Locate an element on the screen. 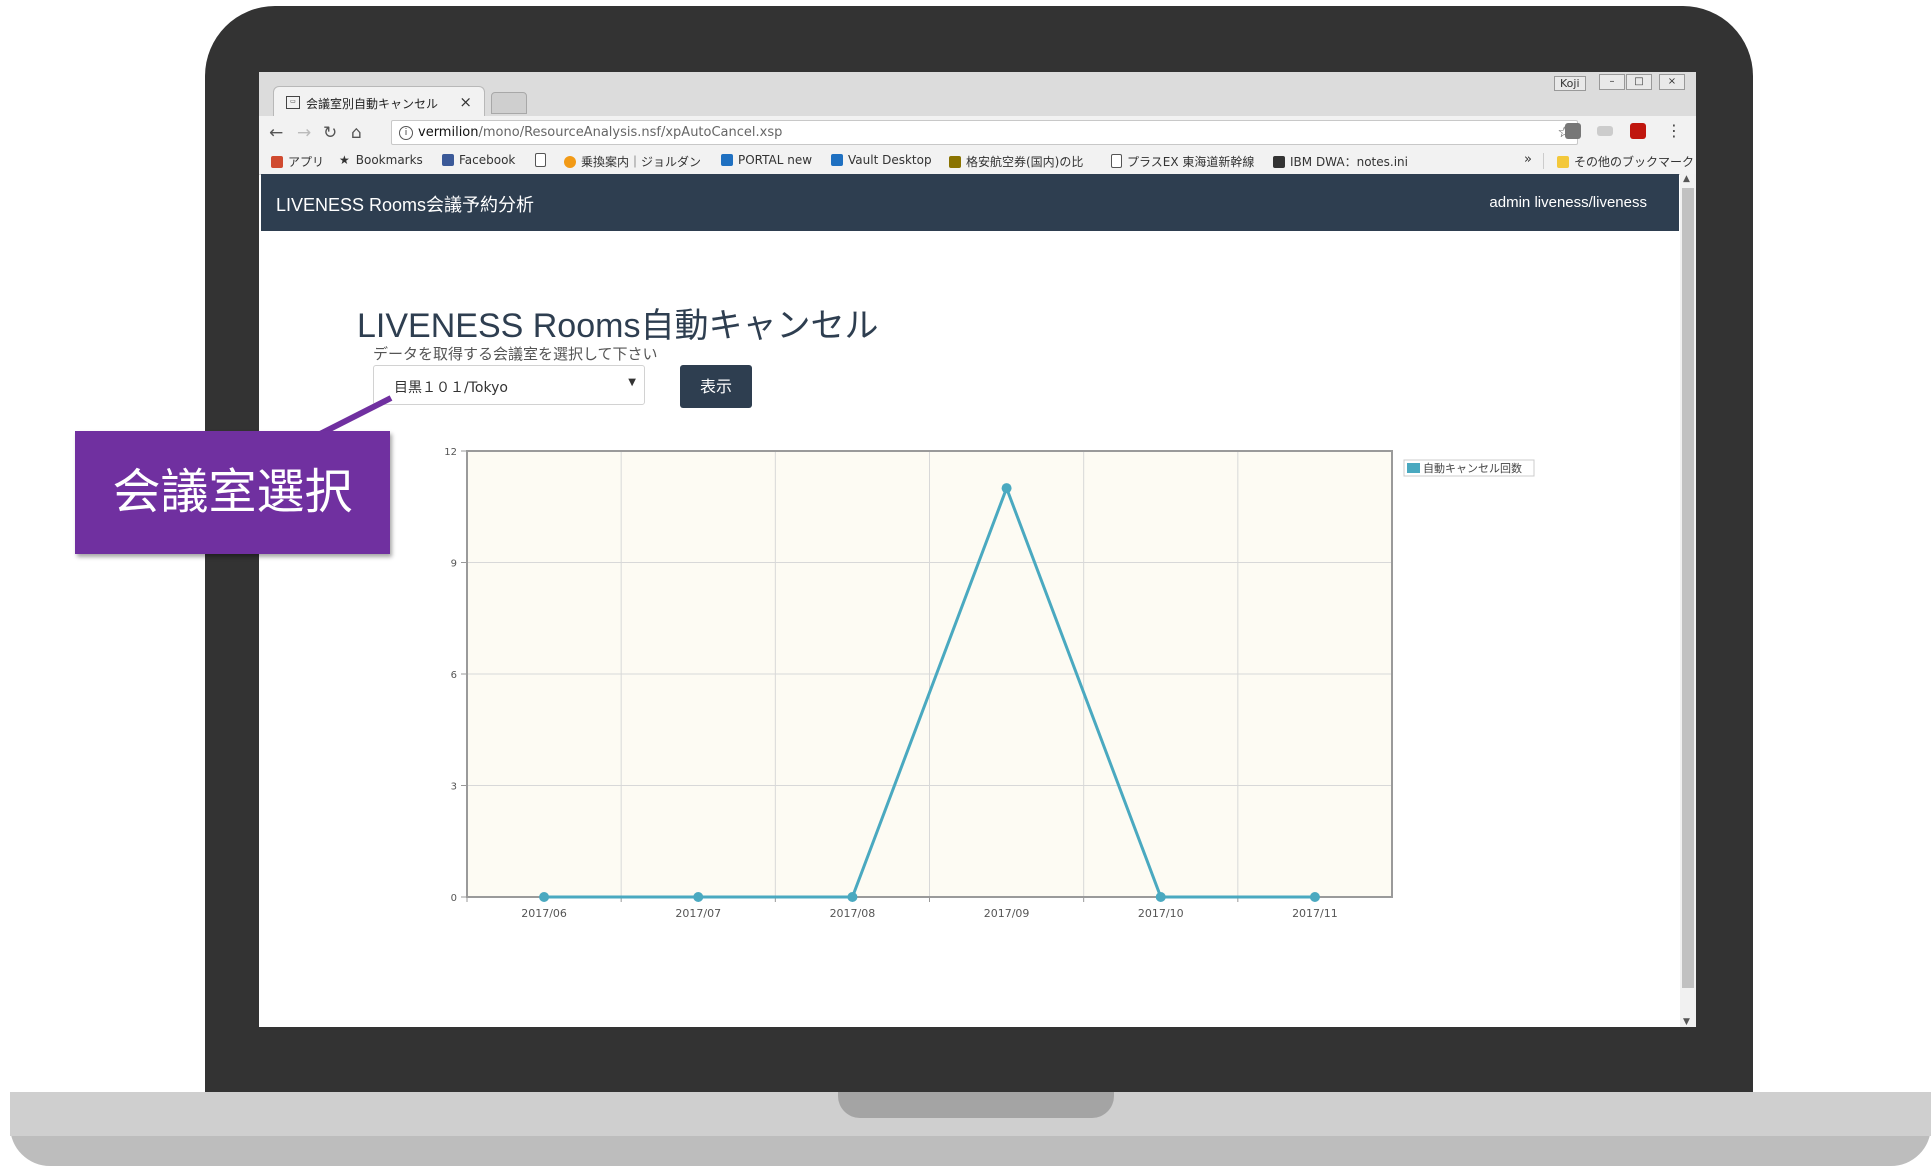 This screenshot has height=1166, width=1931. y-tick-label: 9 is located at coordinates (454, 564).